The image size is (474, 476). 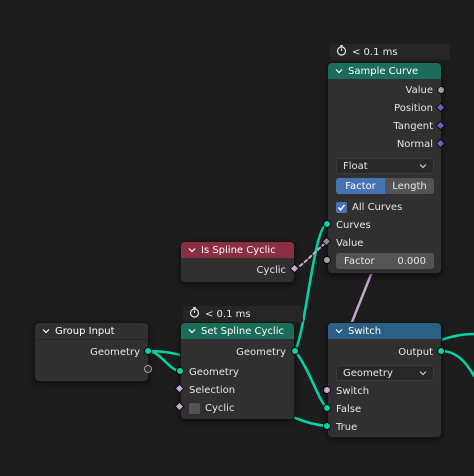 I want to click on node-title: Switch, so click(x=365, y=331).